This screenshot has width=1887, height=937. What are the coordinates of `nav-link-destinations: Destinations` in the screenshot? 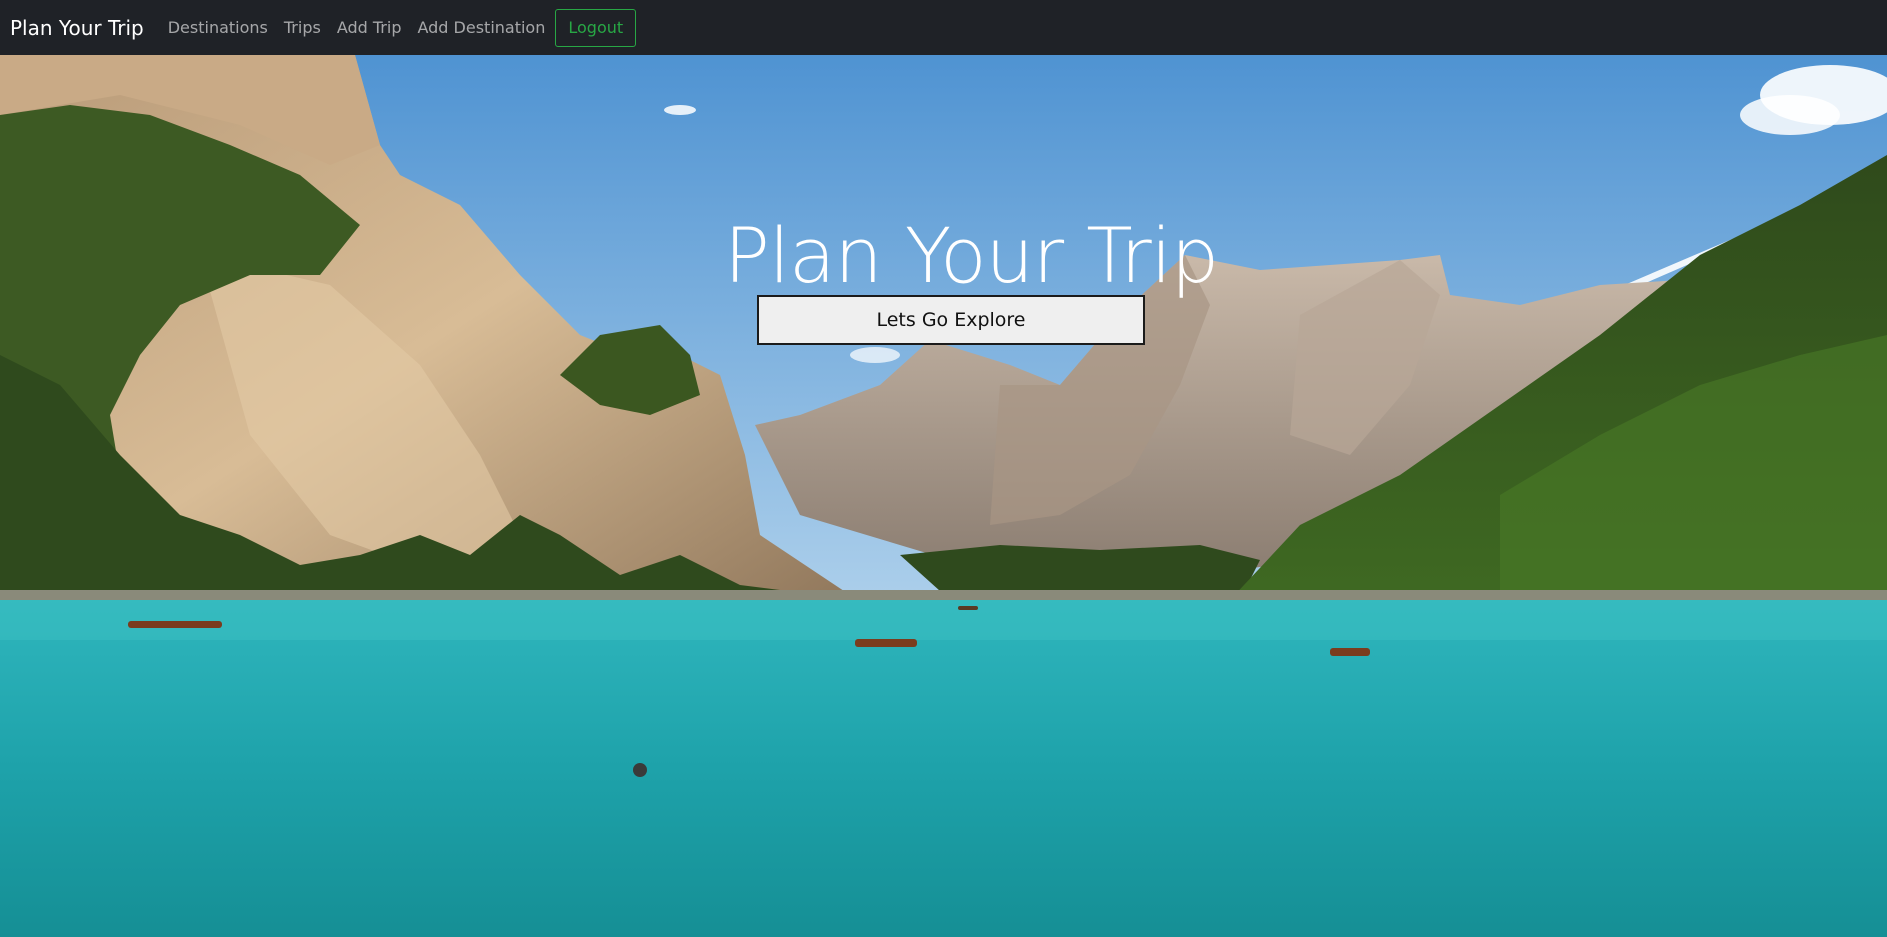 It's located at (218, 27).